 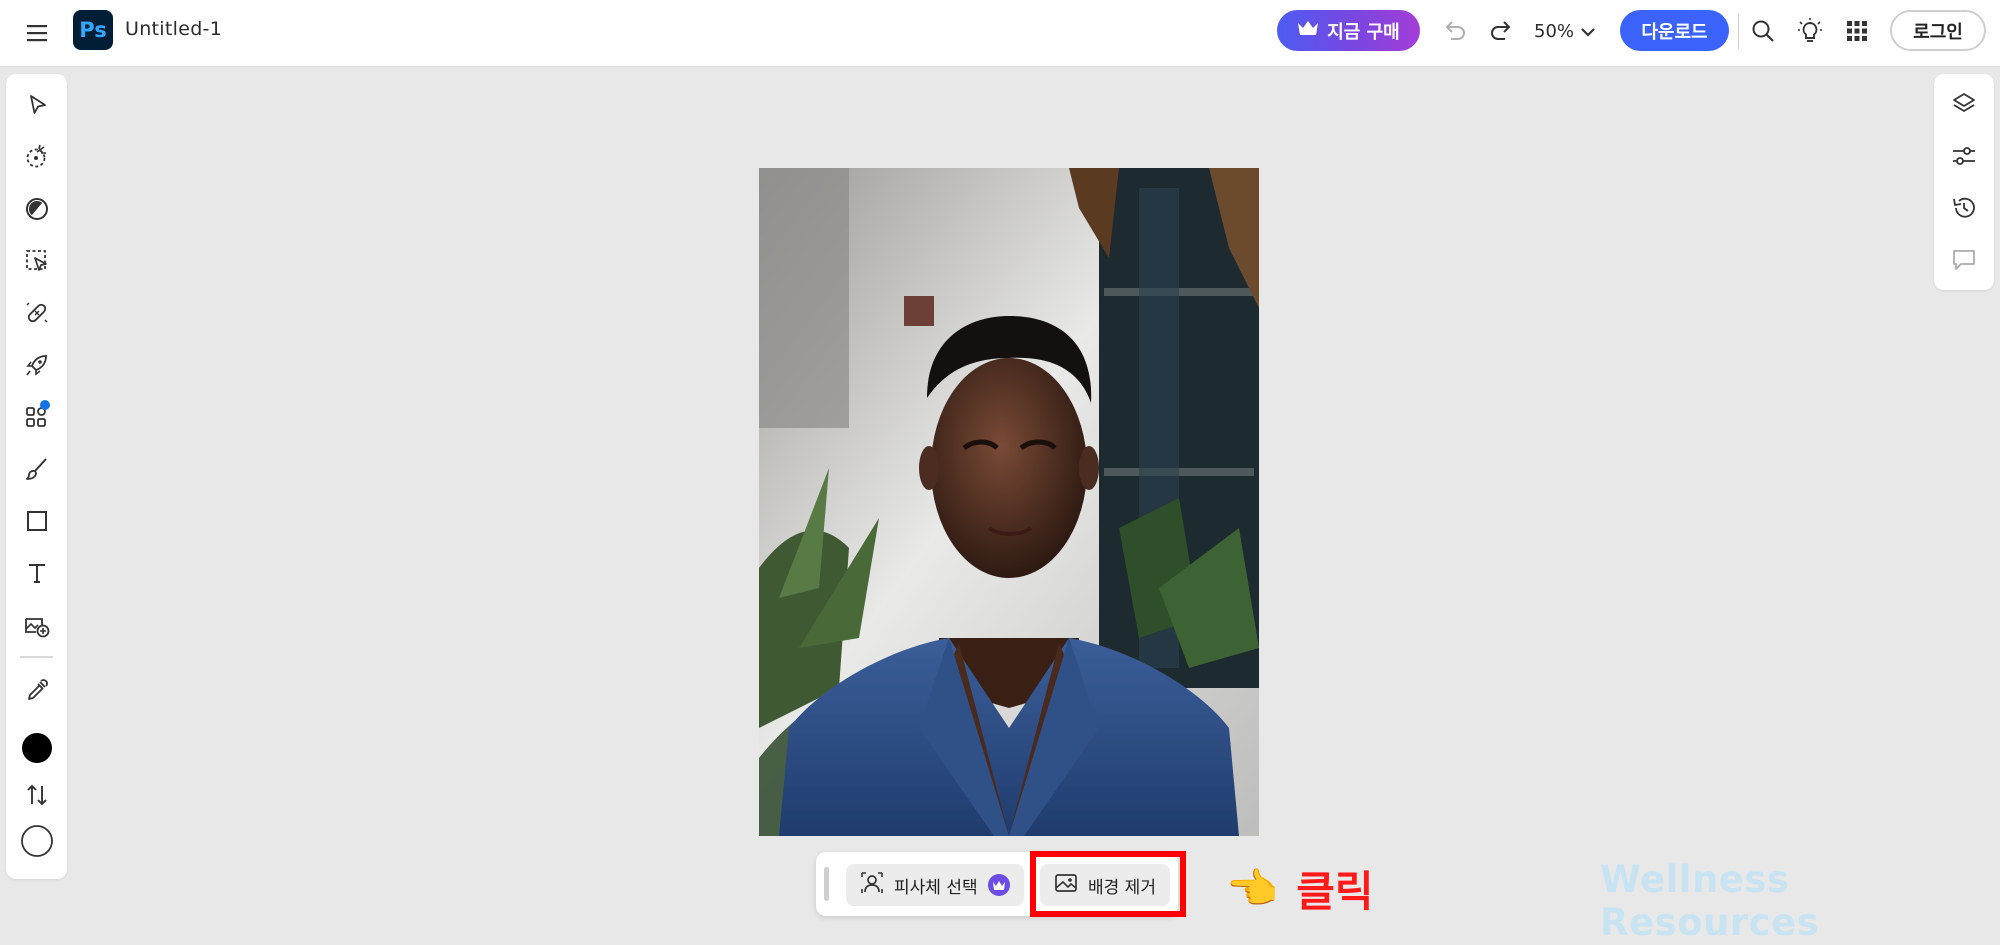 What do you see at coordinates (1738, 31) in the screenshot?
I see `divider` at bounding box center [1738, 31].